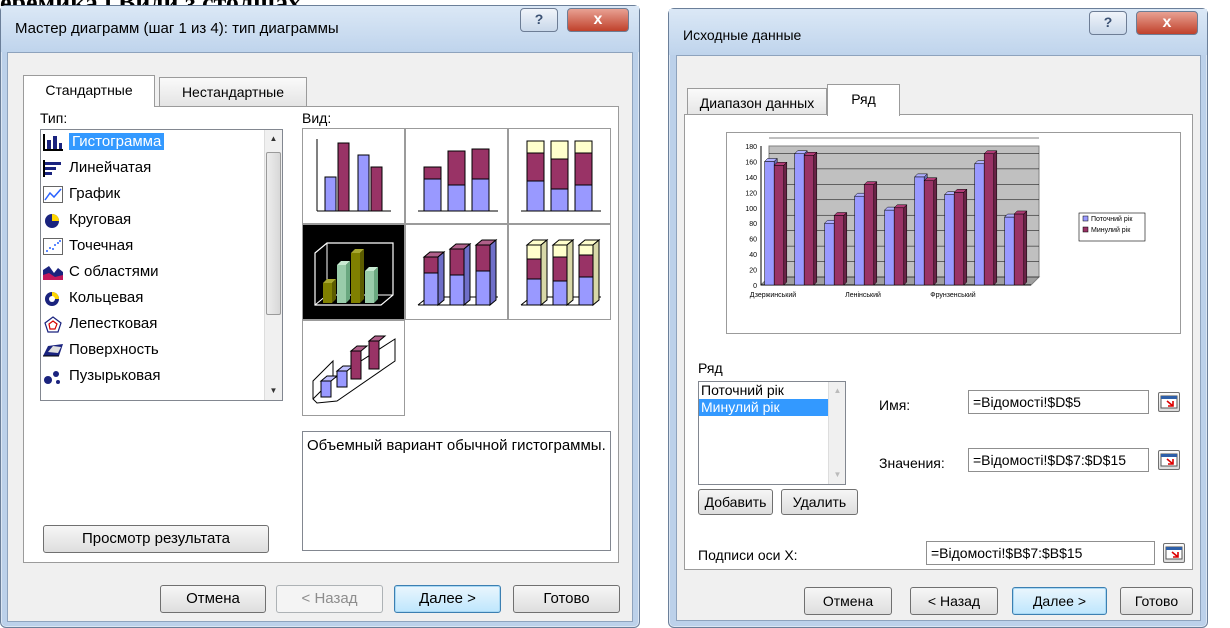  I want to click on y-tick-label: 80, so click(753, 224).